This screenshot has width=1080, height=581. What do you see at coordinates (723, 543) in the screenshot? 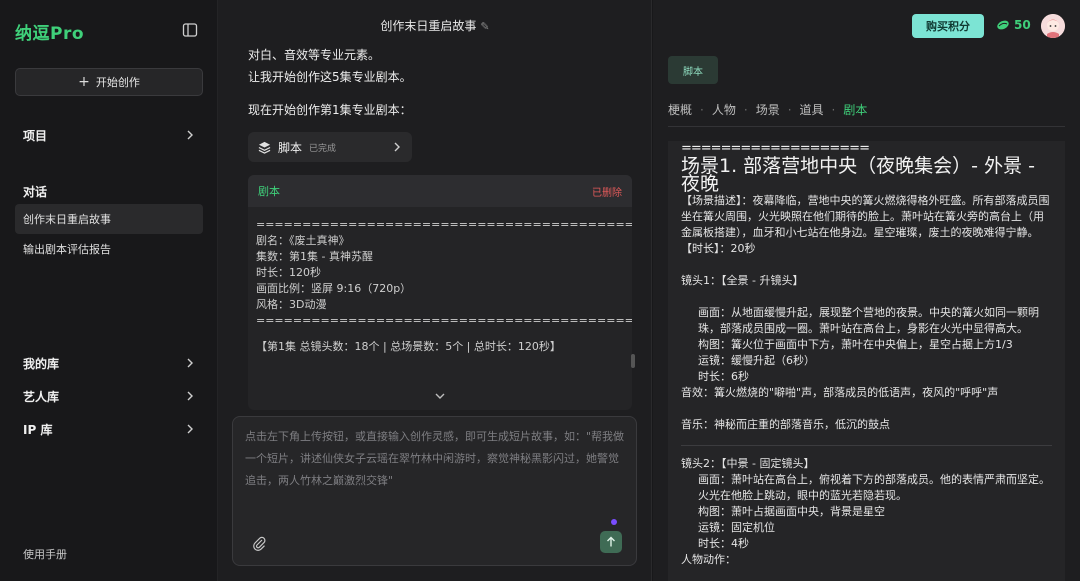
I see `shot-duration: 时长：4秒` at bounding box center [723, 543].